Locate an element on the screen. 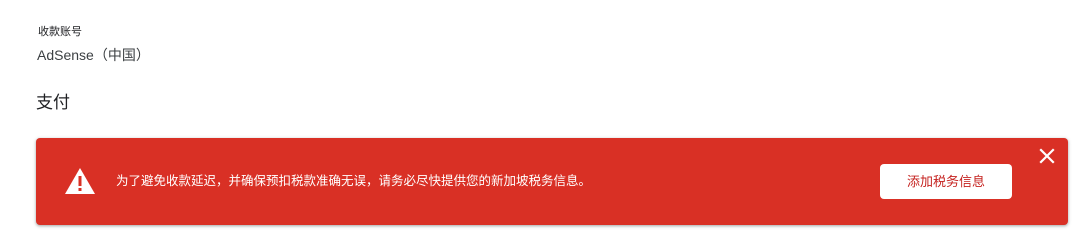 The height and width of the screenshot is (250, 1088). warning-icon is located at coordinates (80, 181).